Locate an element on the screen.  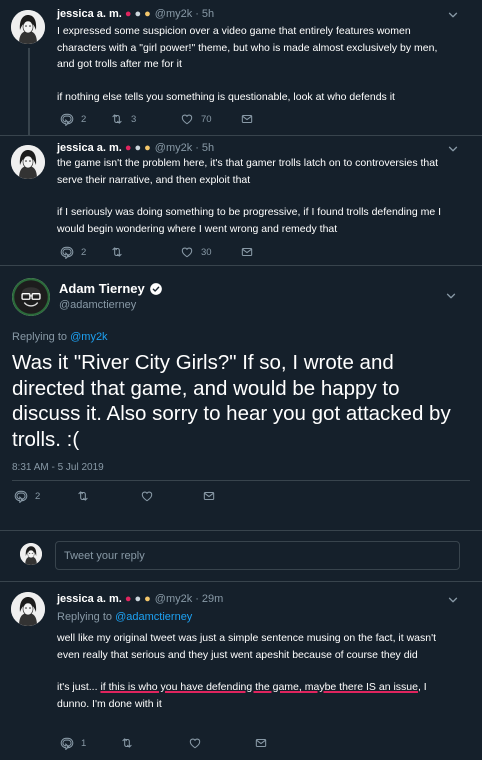
replying-to: Replying to @my2k is located at coordinates (60, 337).